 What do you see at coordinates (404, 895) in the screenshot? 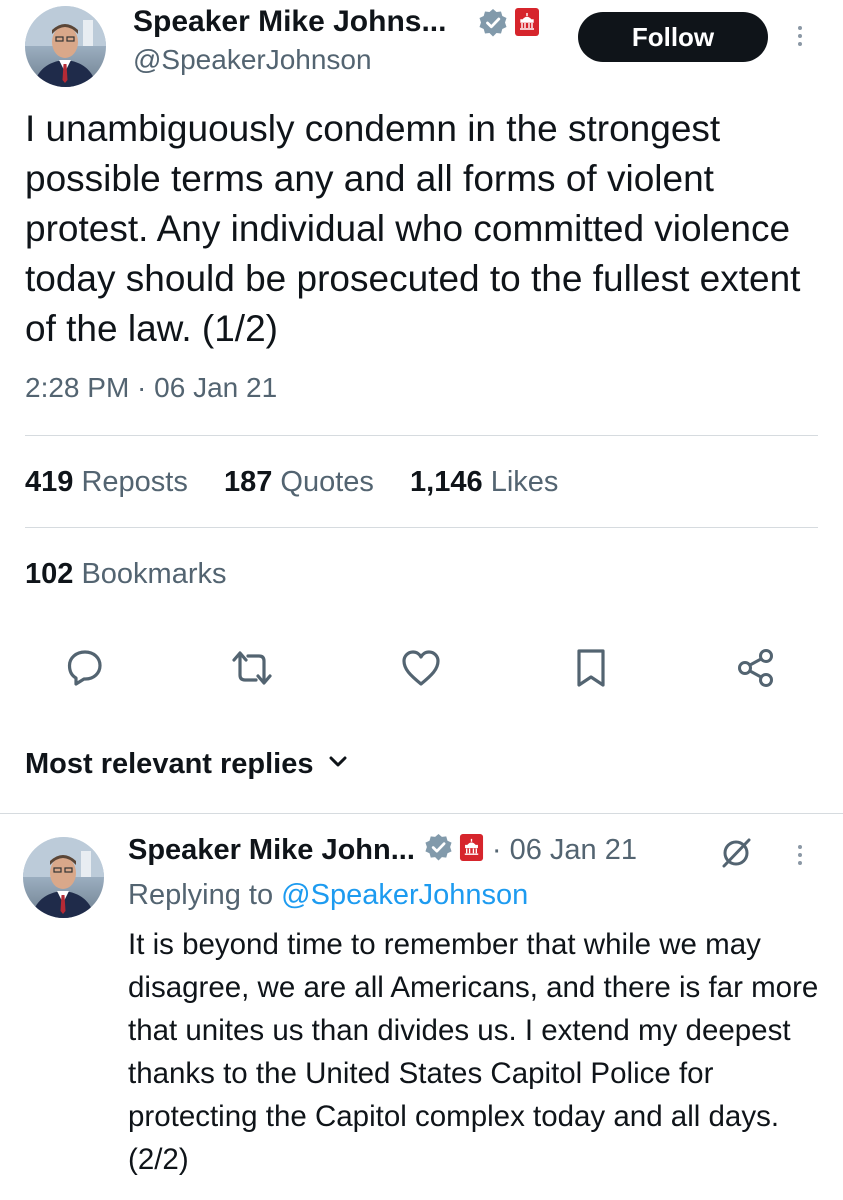
I see `replying-to-handle-link: @SpeakerJohnson` at bounding box center [404, 895].